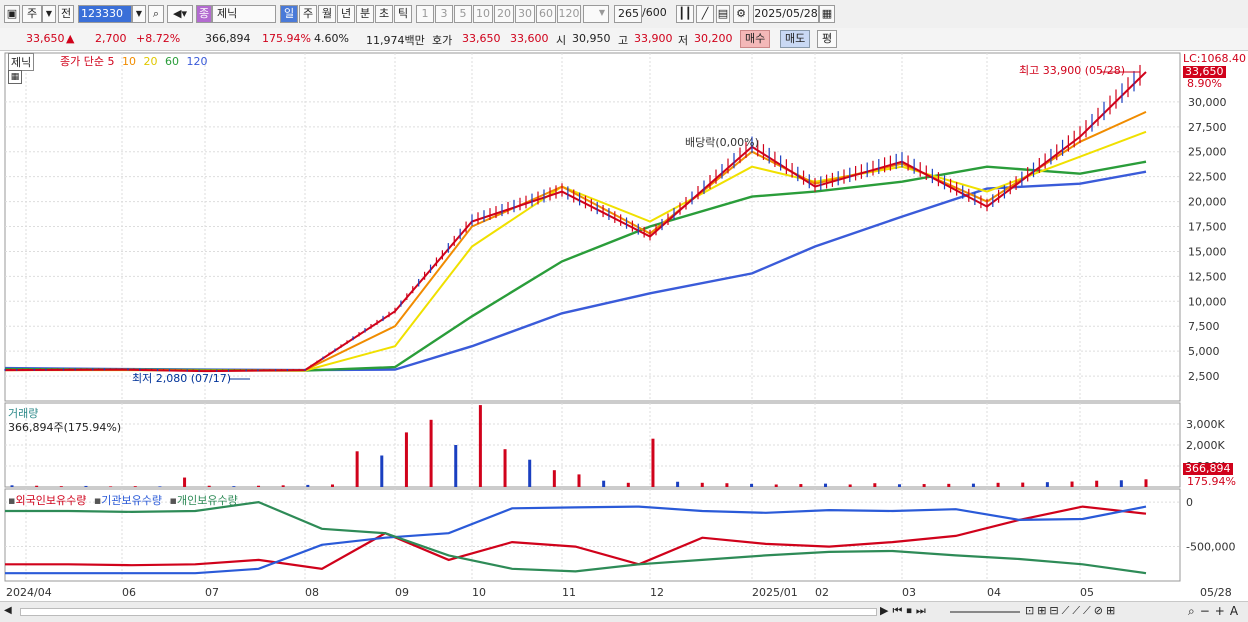 This screenshot has width=1248, height=622. Describe the element at coordinates (65, 427) in the screenshot. I see `volume-panel-value: 366,894주(175.94%)` at that location.